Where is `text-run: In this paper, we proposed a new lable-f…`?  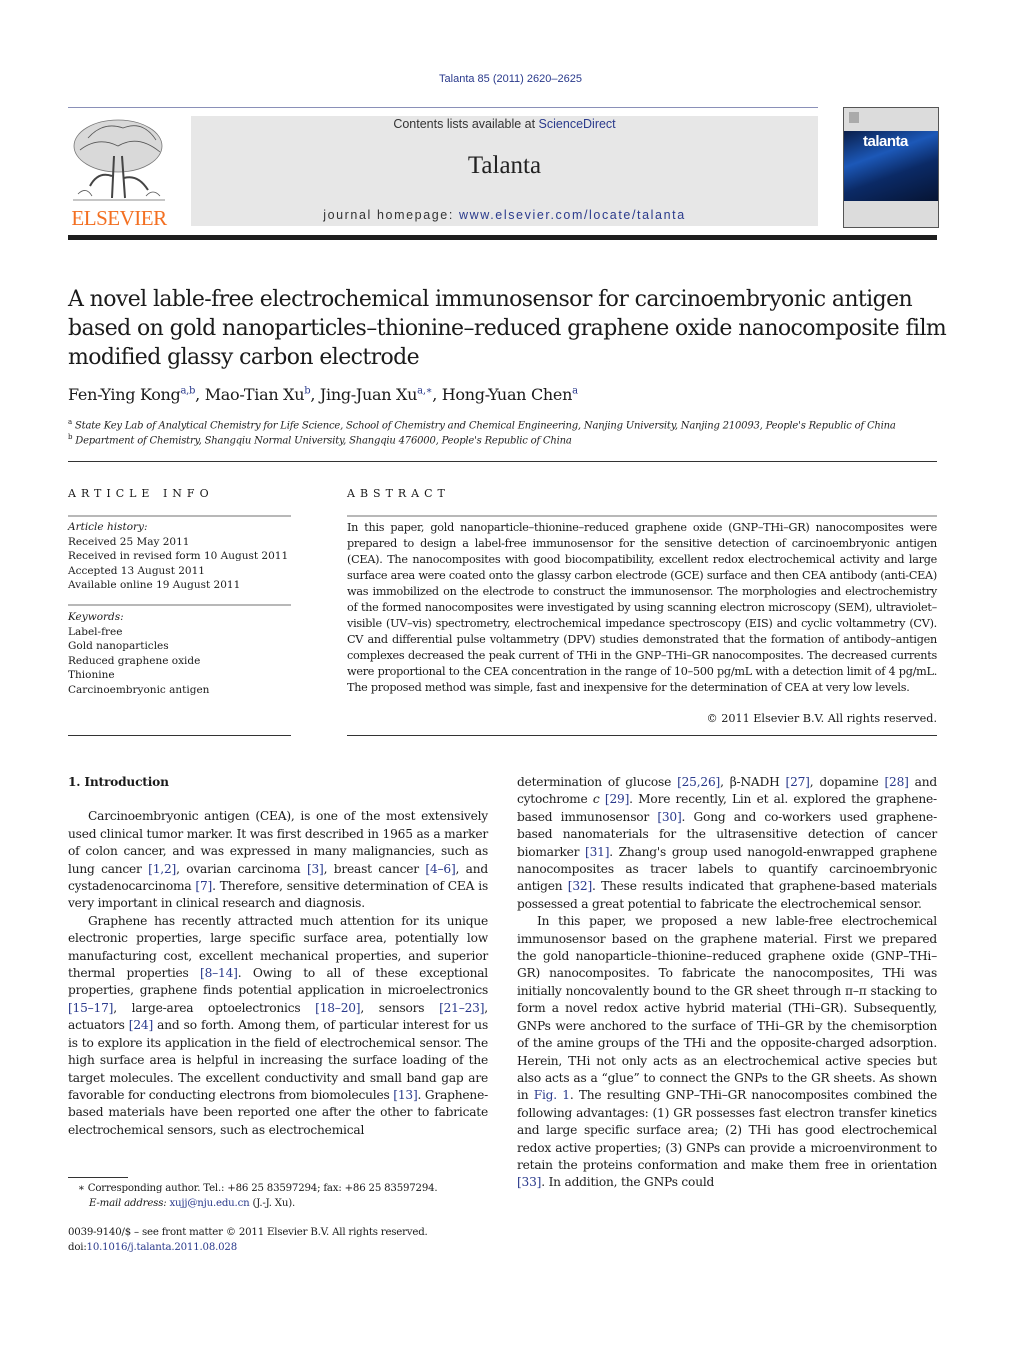 text-run: In this paper, we proposed a new lable-f… is located at coordinates (727, 1008).